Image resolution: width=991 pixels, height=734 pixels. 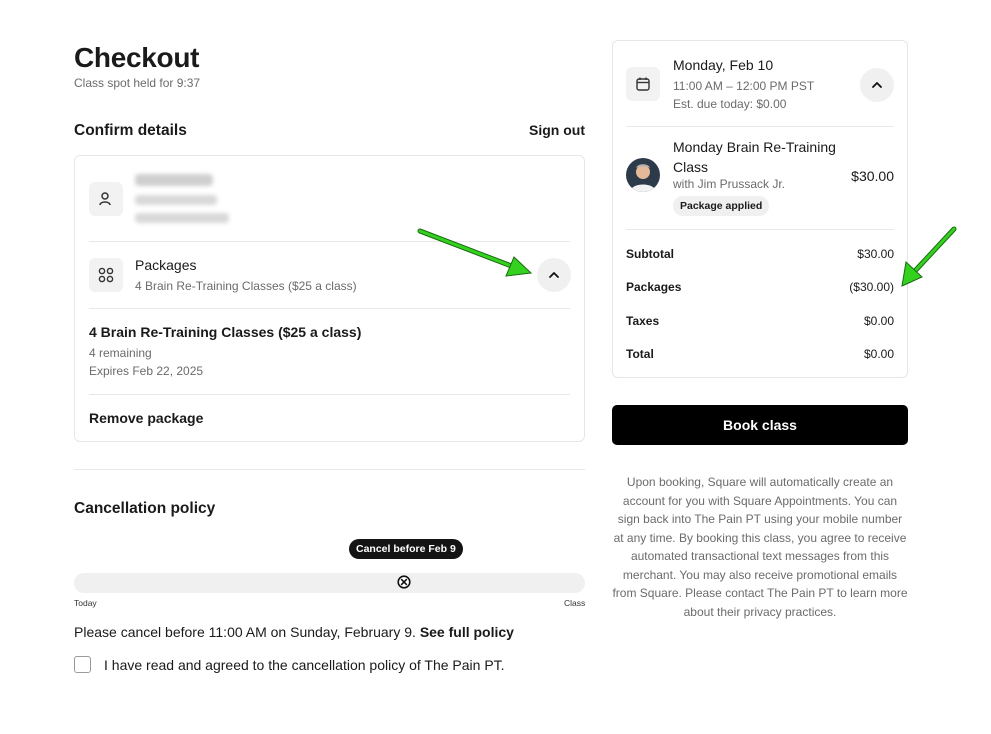 I want to click on subtotal-value: $30.00, so click(x=875, y=254).